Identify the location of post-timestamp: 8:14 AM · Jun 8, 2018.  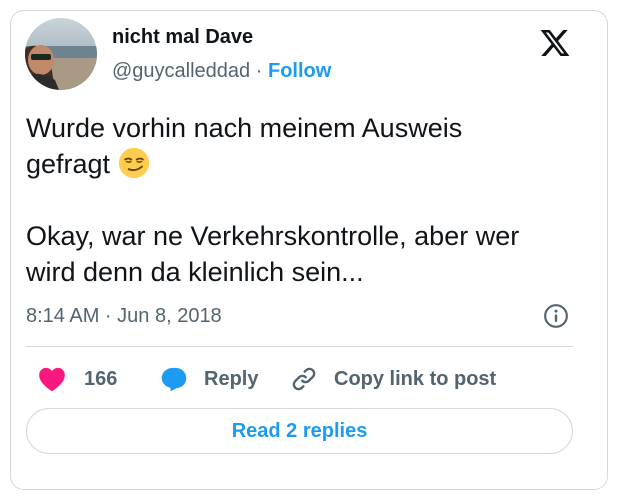
(124, 316).